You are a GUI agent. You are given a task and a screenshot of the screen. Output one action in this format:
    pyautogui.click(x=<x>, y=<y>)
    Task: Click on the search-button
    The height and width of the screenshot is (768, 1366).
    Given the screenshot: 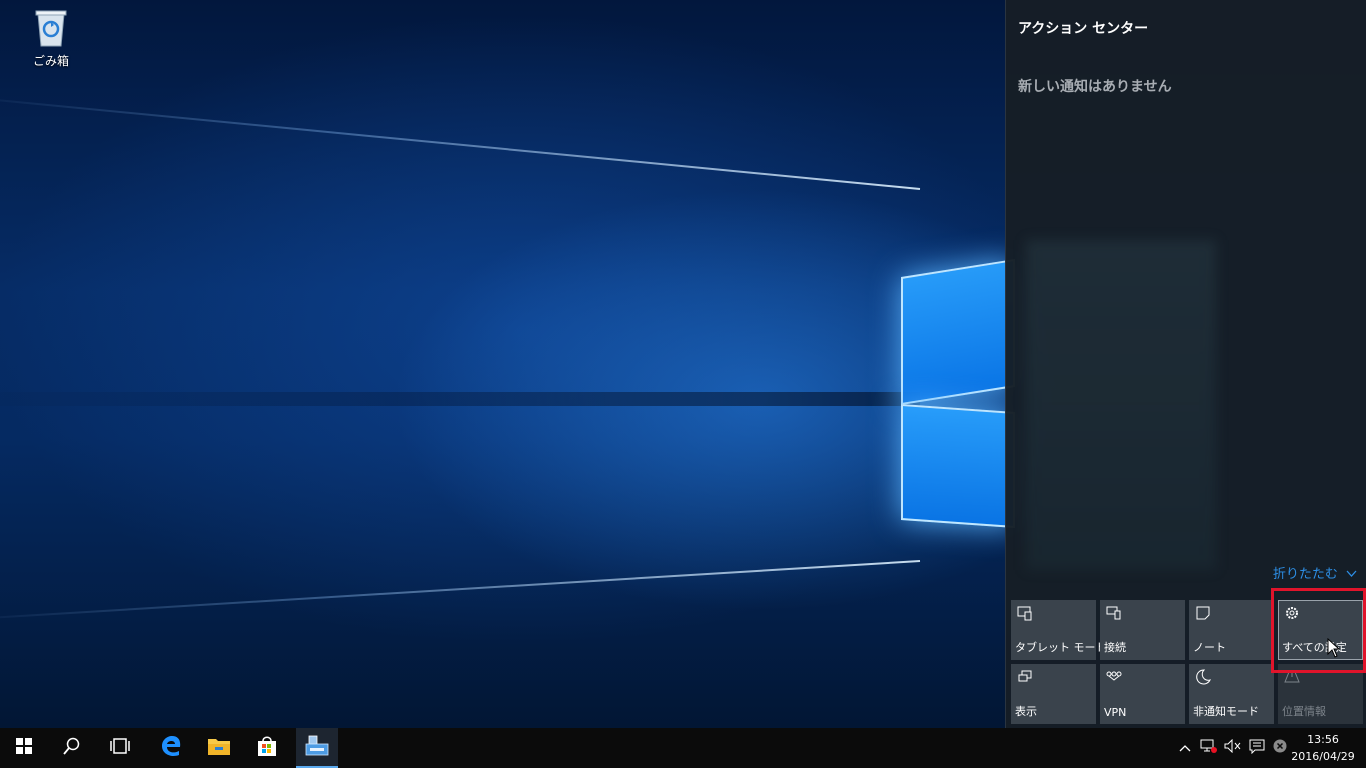 What is the action you would take?
    pyautogui.click(x=72, y=748)
    